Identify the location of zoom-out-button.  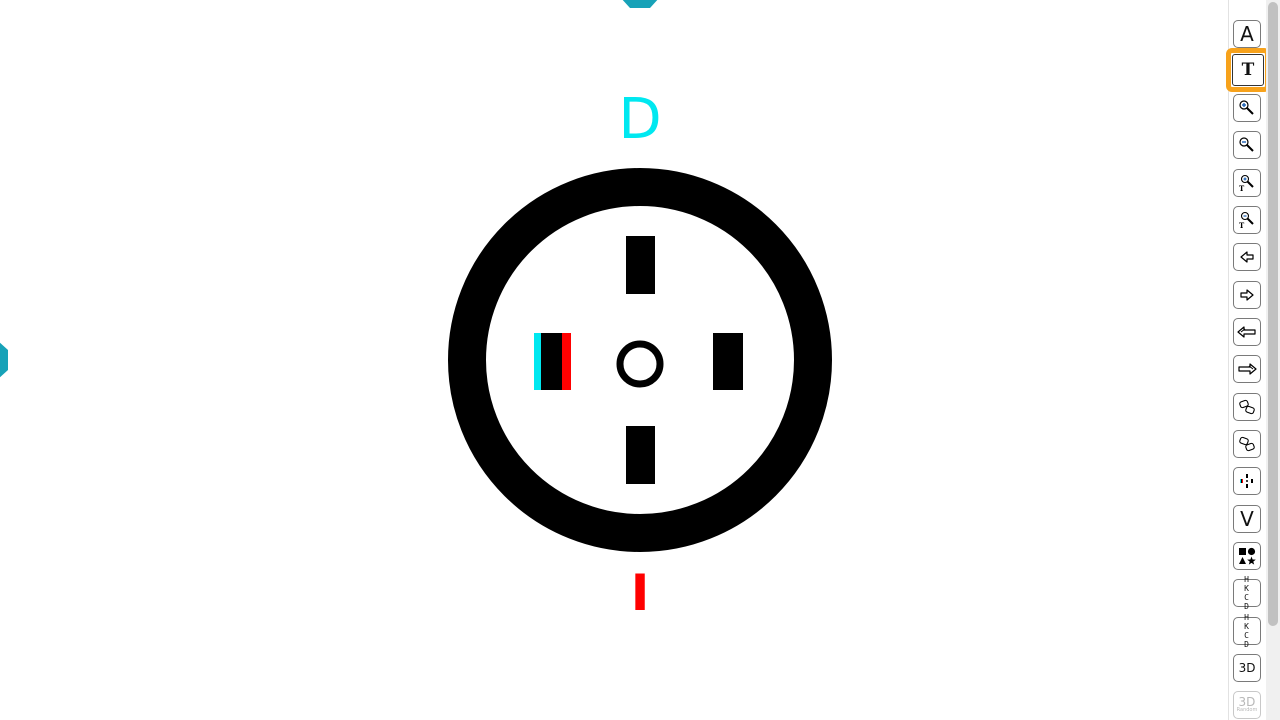
(1247, 145).